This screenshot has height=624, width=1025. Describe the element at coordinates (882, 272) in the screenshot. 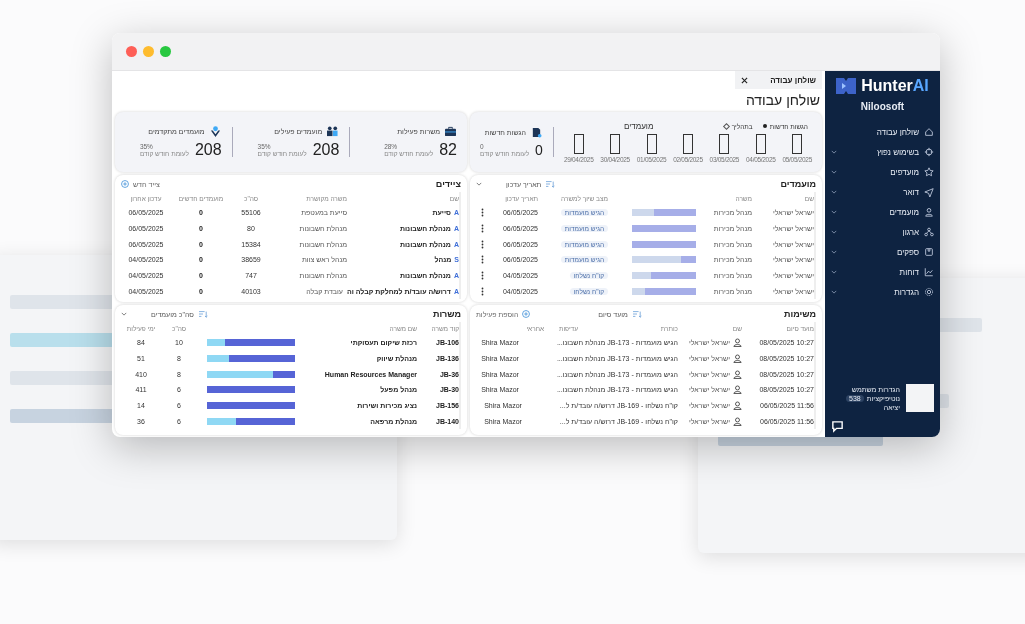

I see `sidebar-item: דוחות` at that location.